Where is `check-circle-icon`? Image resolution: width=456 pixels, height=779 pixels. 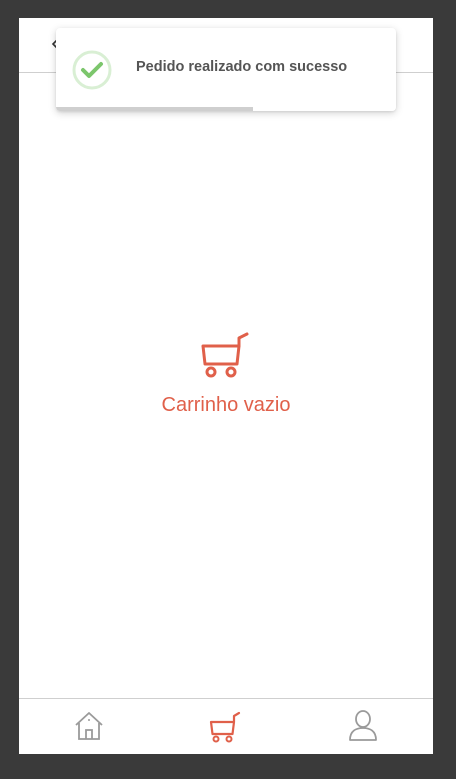 check-circle-icon is located at coordinates (92, 70).